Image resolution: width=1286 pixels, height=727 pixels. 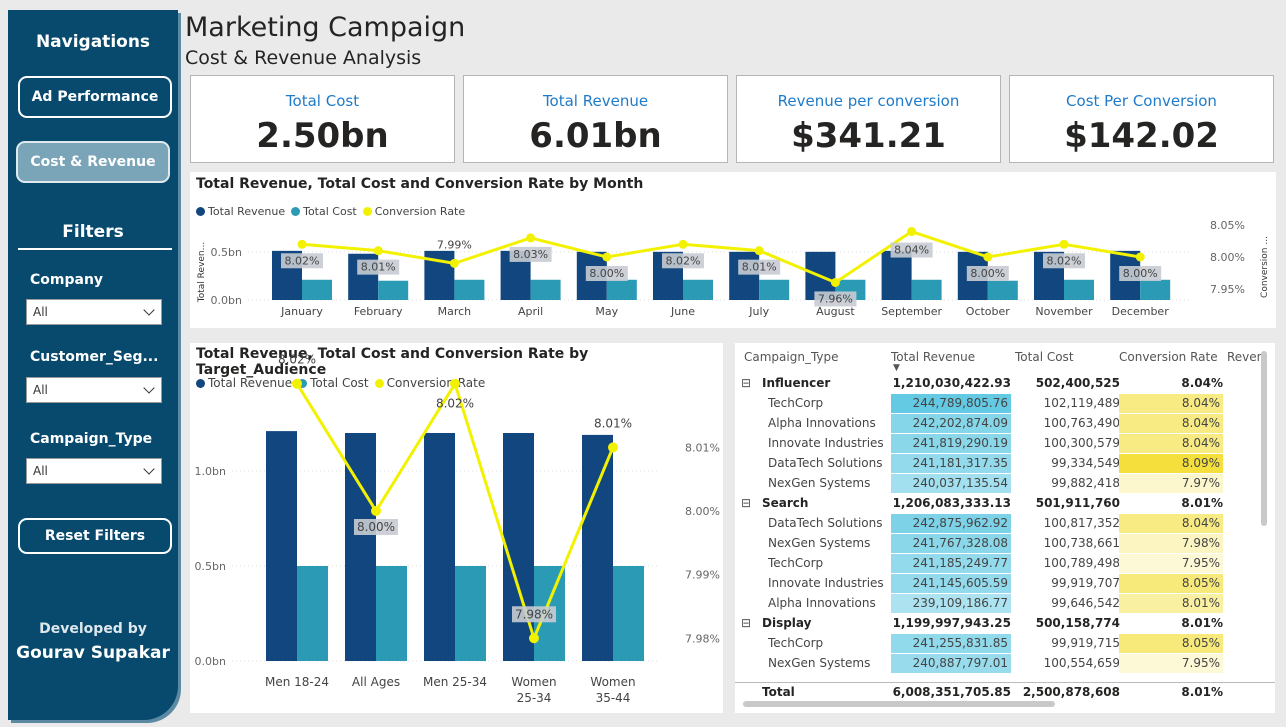 What do you see at coordinates (210, 471) in the screenshot?
I see `y-tick-label: 1.0bn` at bounding box center [210, 471].